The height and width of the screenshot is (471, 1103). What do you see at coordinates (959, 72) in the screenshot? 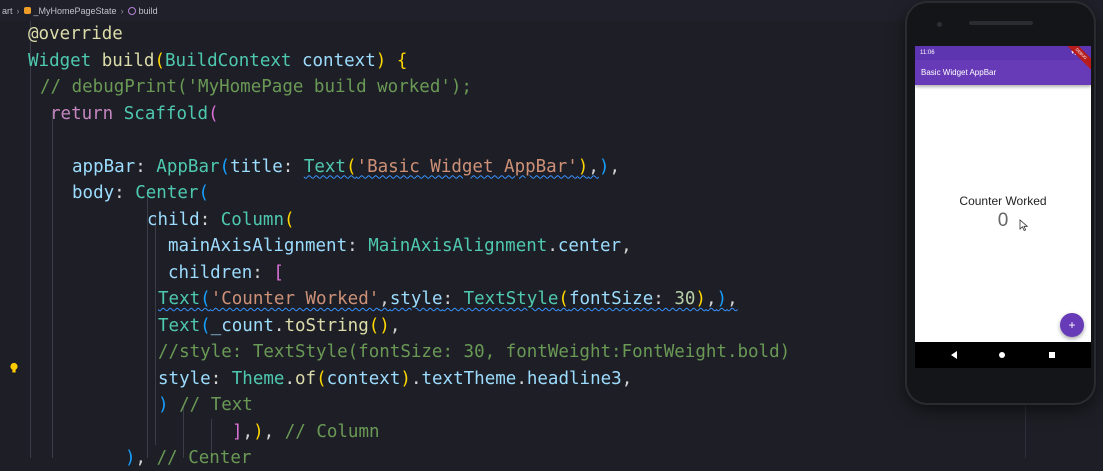
I see `app-bar-title: Basic Widget AppBar` at bounding box center [959, 72].